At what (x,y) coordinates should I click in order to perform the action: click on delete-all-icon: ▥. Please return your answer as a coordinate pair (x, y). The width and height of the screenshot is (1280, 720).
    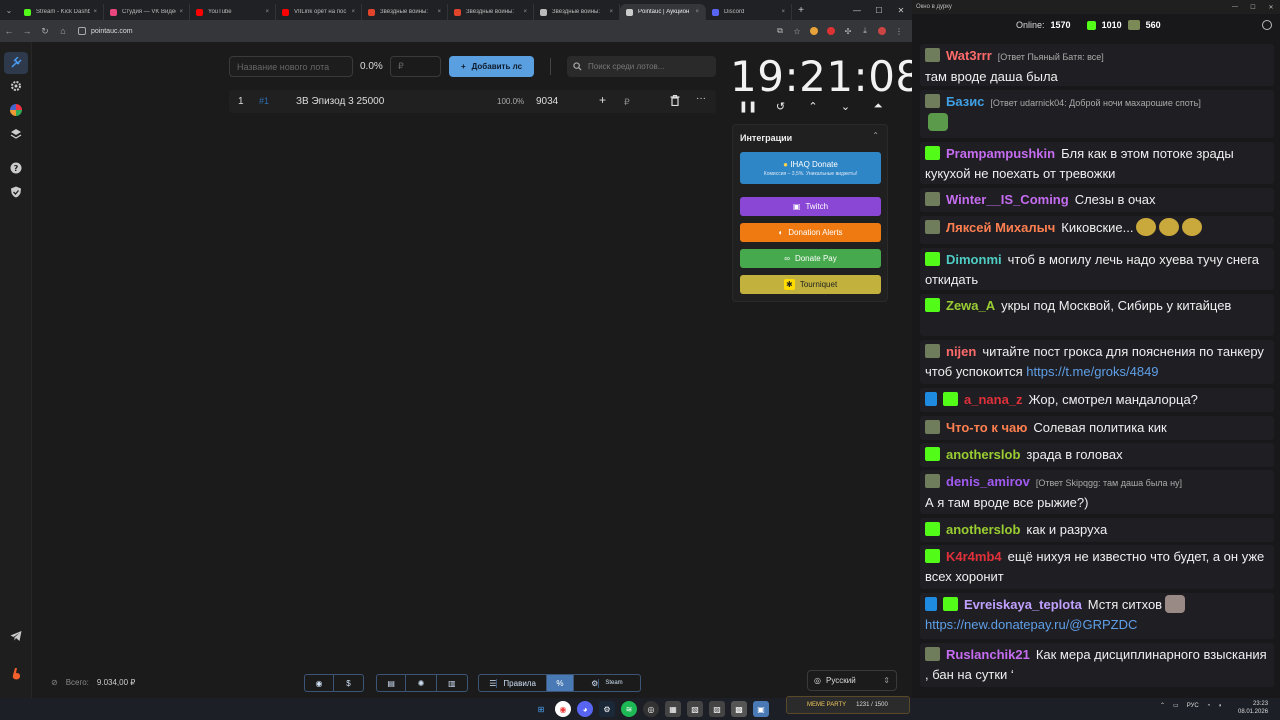
    Looking at the image, I should click on (452, 683).